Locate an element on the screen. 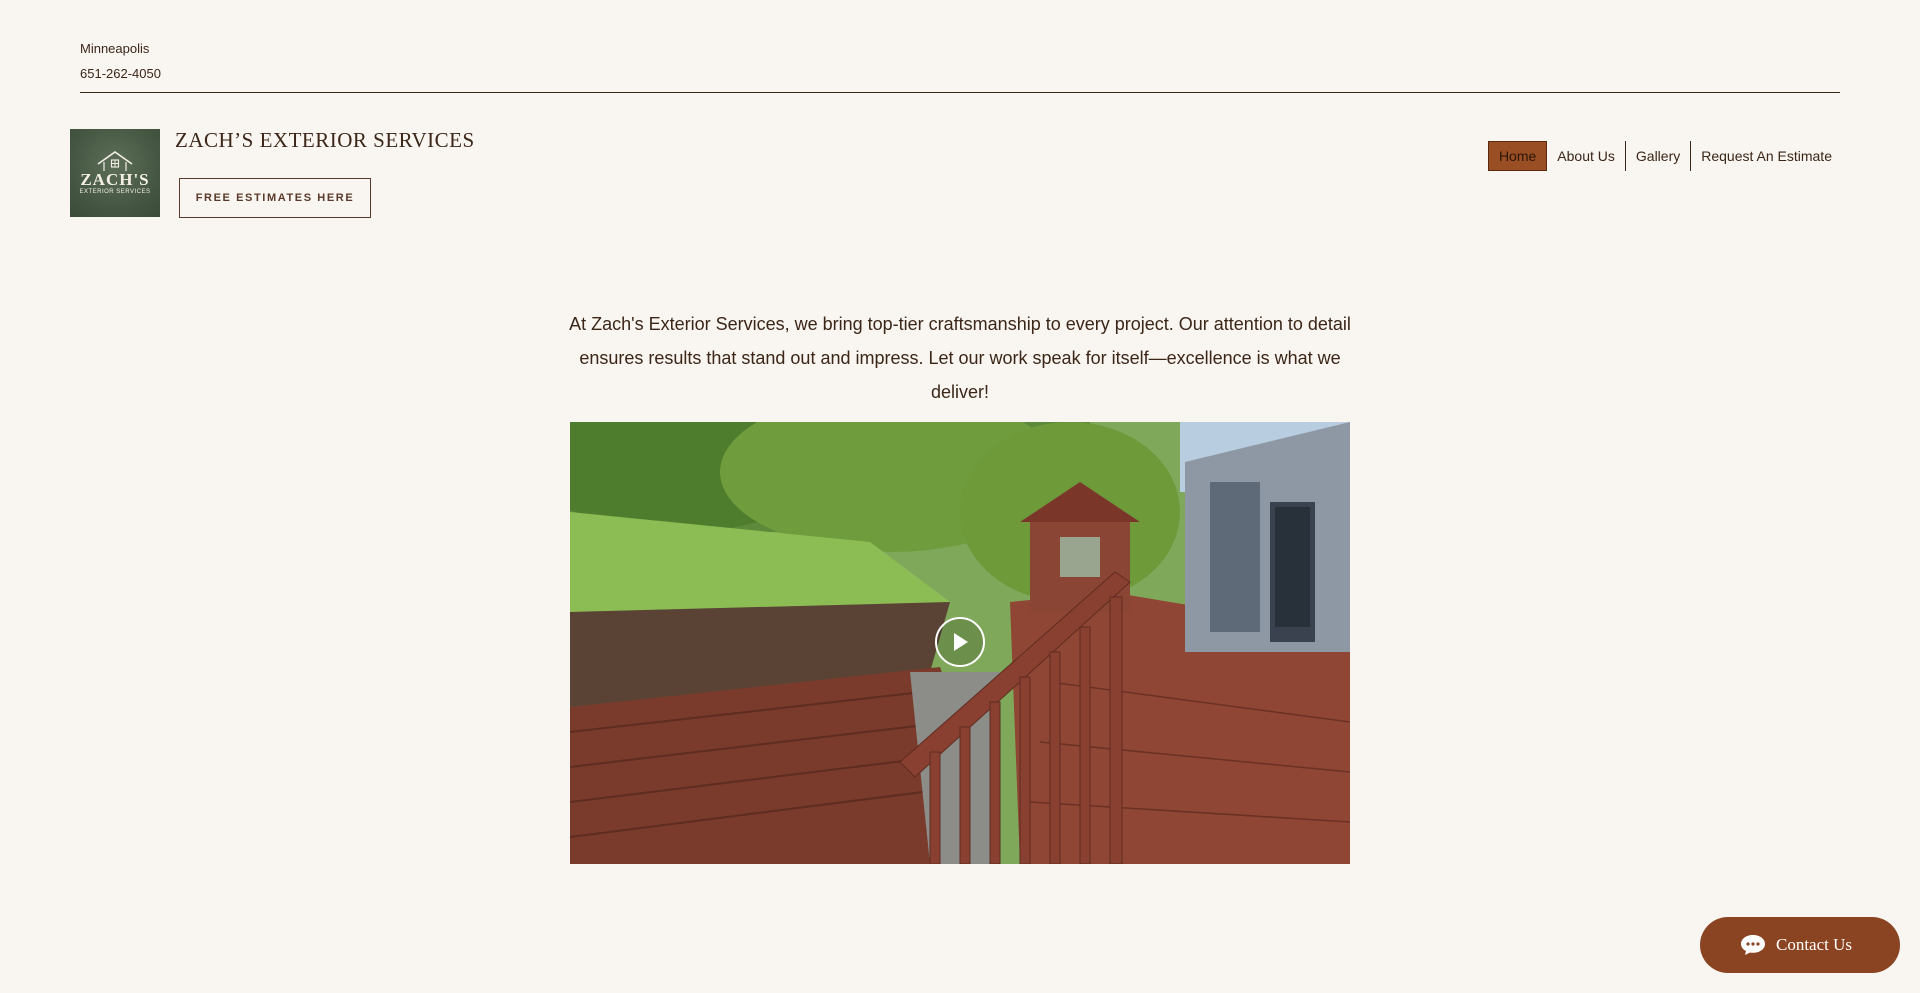  contact-info: Minneapolis 651-262-4050 is located at coordinates (120, 61).